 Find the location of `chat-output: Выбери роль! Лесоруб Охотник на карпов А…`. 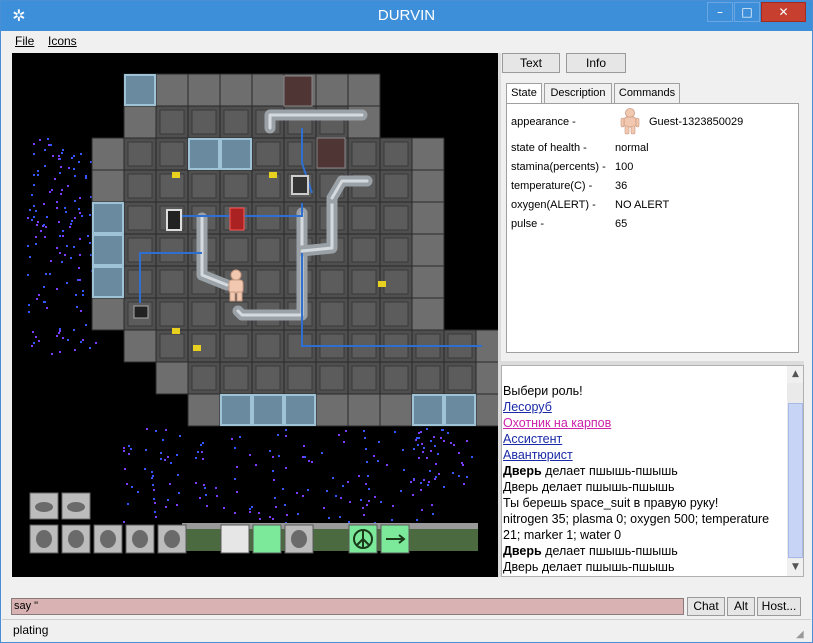

chat-output: Выбери роль! Лесоруб Охотник на карпов А… is located at coordinates (652, 471).